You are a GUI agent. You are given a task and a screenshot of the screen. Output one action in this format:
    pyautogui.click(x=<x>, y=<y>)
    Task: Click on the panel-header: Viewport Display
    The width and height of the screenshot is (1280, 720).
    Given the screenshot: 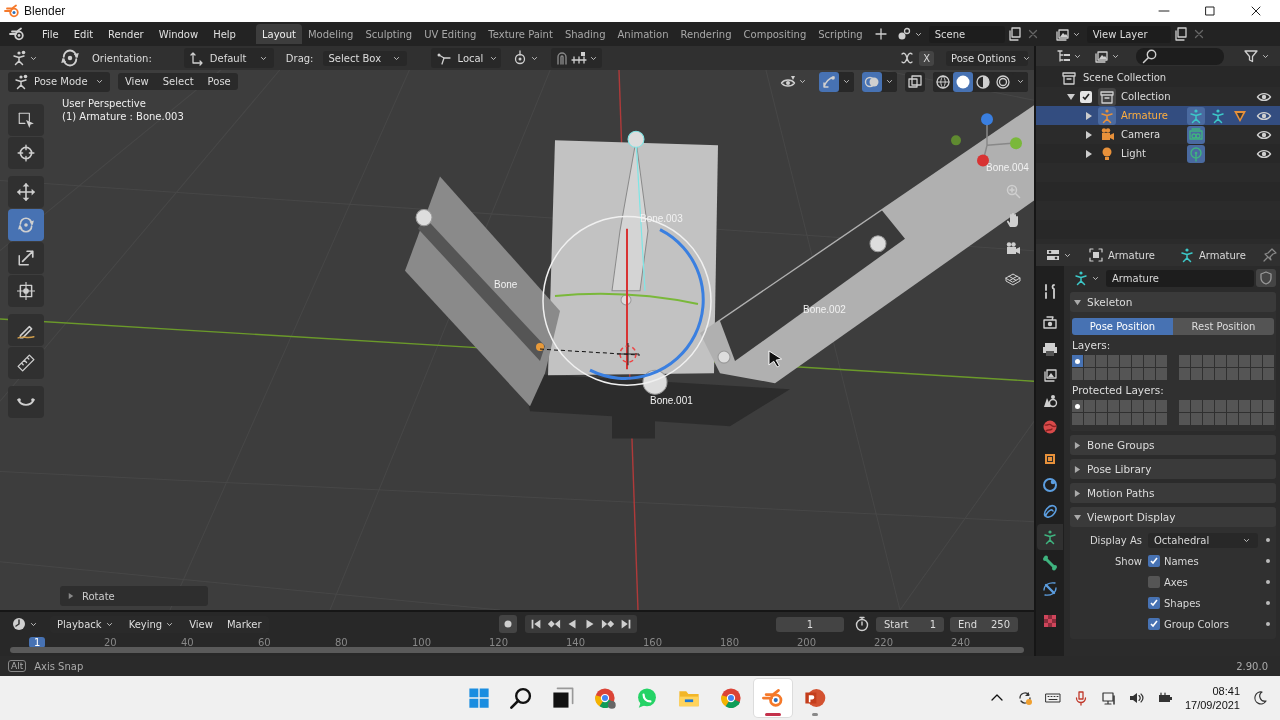 What is the action you would take?
    pyautogui.click(x=1173, y=517)
    